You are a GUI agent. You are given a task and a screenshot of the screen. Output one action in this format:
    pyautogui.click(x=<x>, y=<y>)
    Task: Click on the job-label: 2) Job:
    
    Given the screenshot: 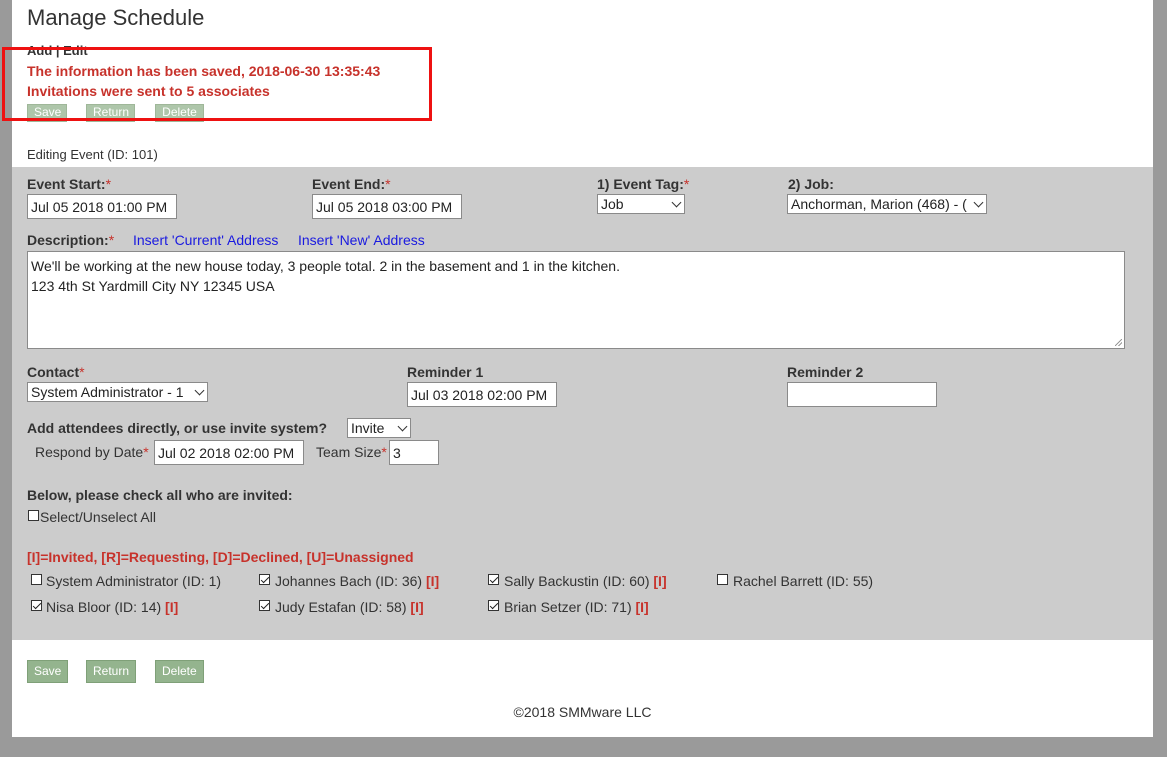 What is the action you would take?
    pyautogui.click(x=811, y=184)
    